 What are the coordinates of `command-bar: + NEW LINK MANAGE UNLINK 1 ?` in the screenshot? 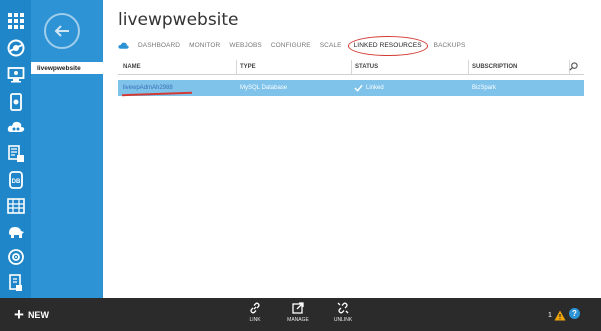 It's located at (300, 314).